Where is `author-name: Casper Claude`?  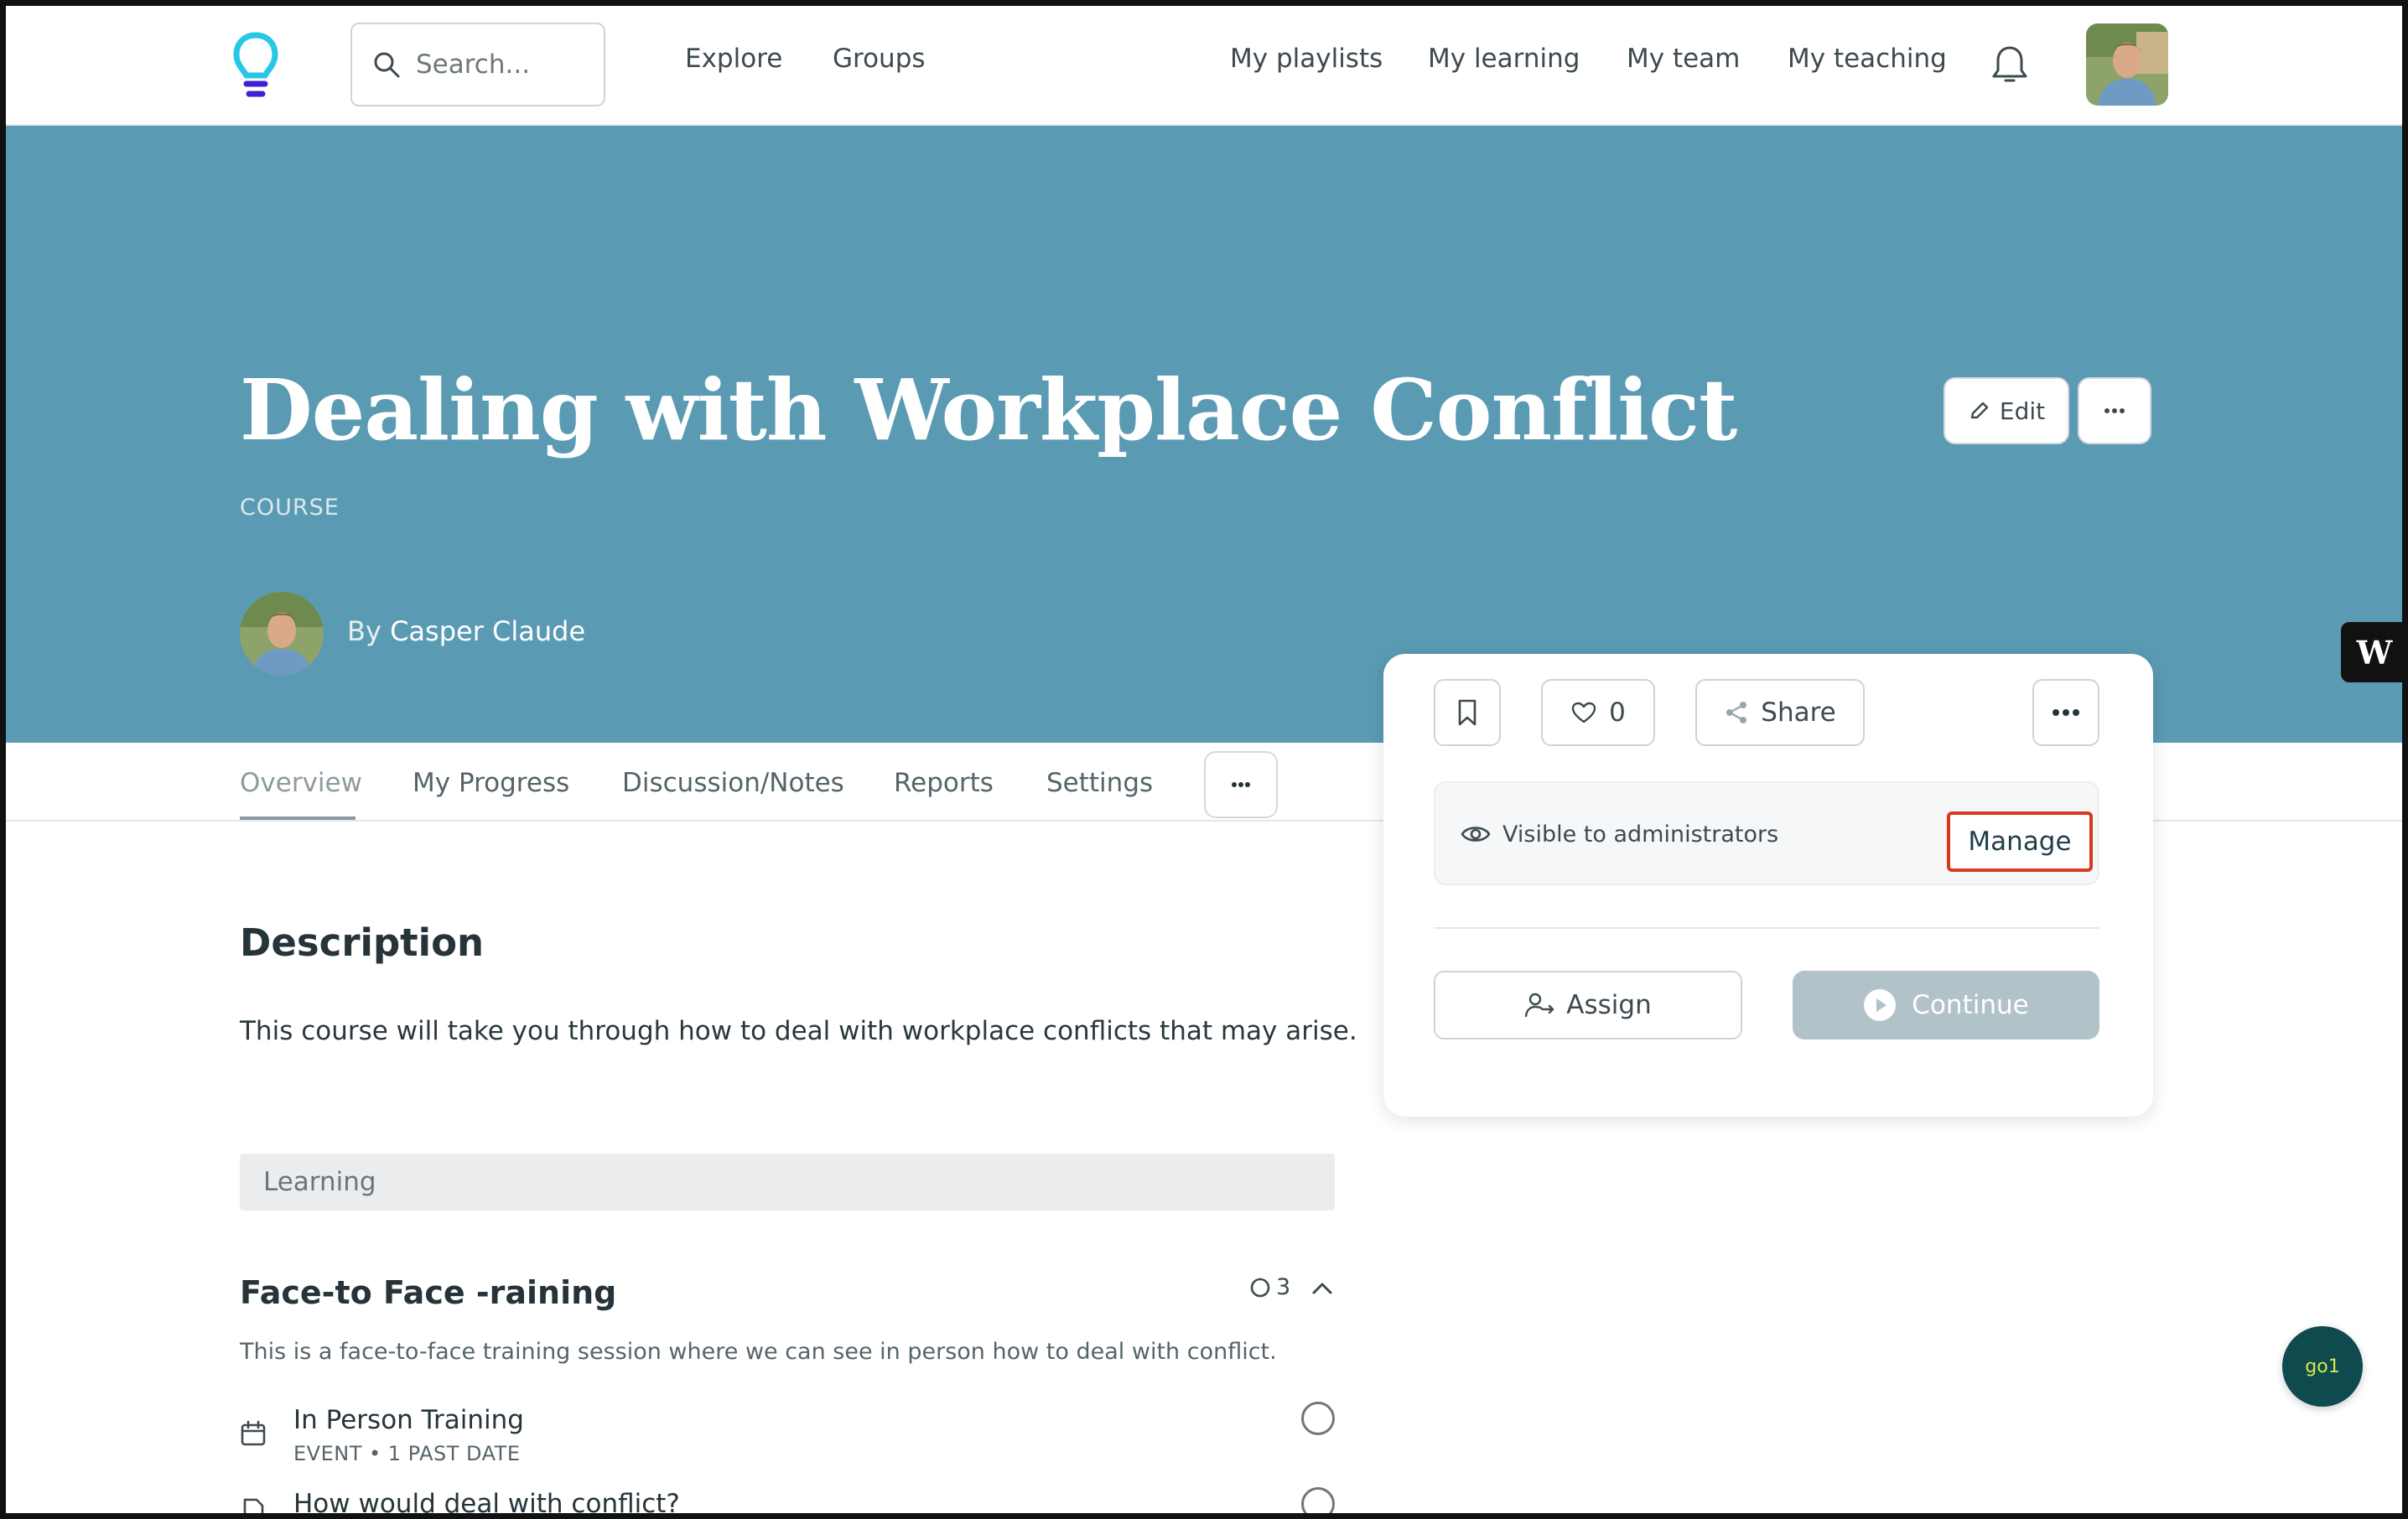 author-name: Casper Claude is located at coordinates (487, 631).